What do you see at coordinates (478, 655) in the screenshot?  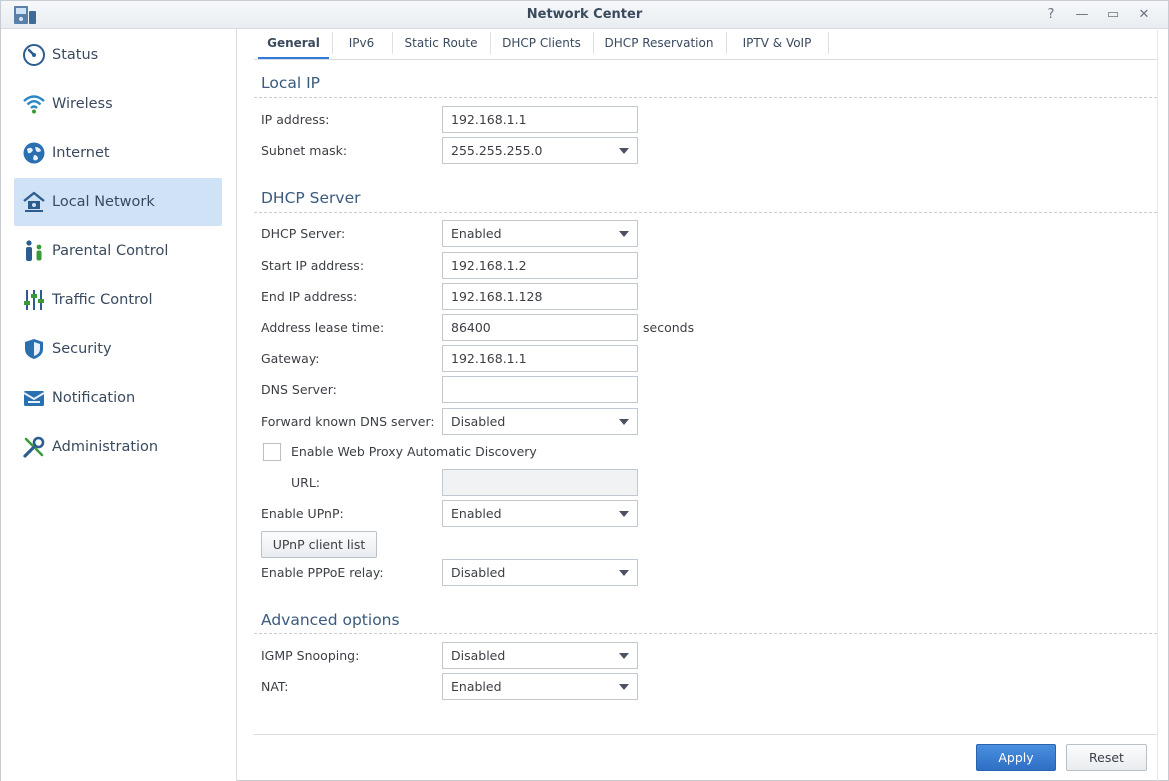 I see `igmp-snooping-value: Disabled` at bounding box center [478, 655].